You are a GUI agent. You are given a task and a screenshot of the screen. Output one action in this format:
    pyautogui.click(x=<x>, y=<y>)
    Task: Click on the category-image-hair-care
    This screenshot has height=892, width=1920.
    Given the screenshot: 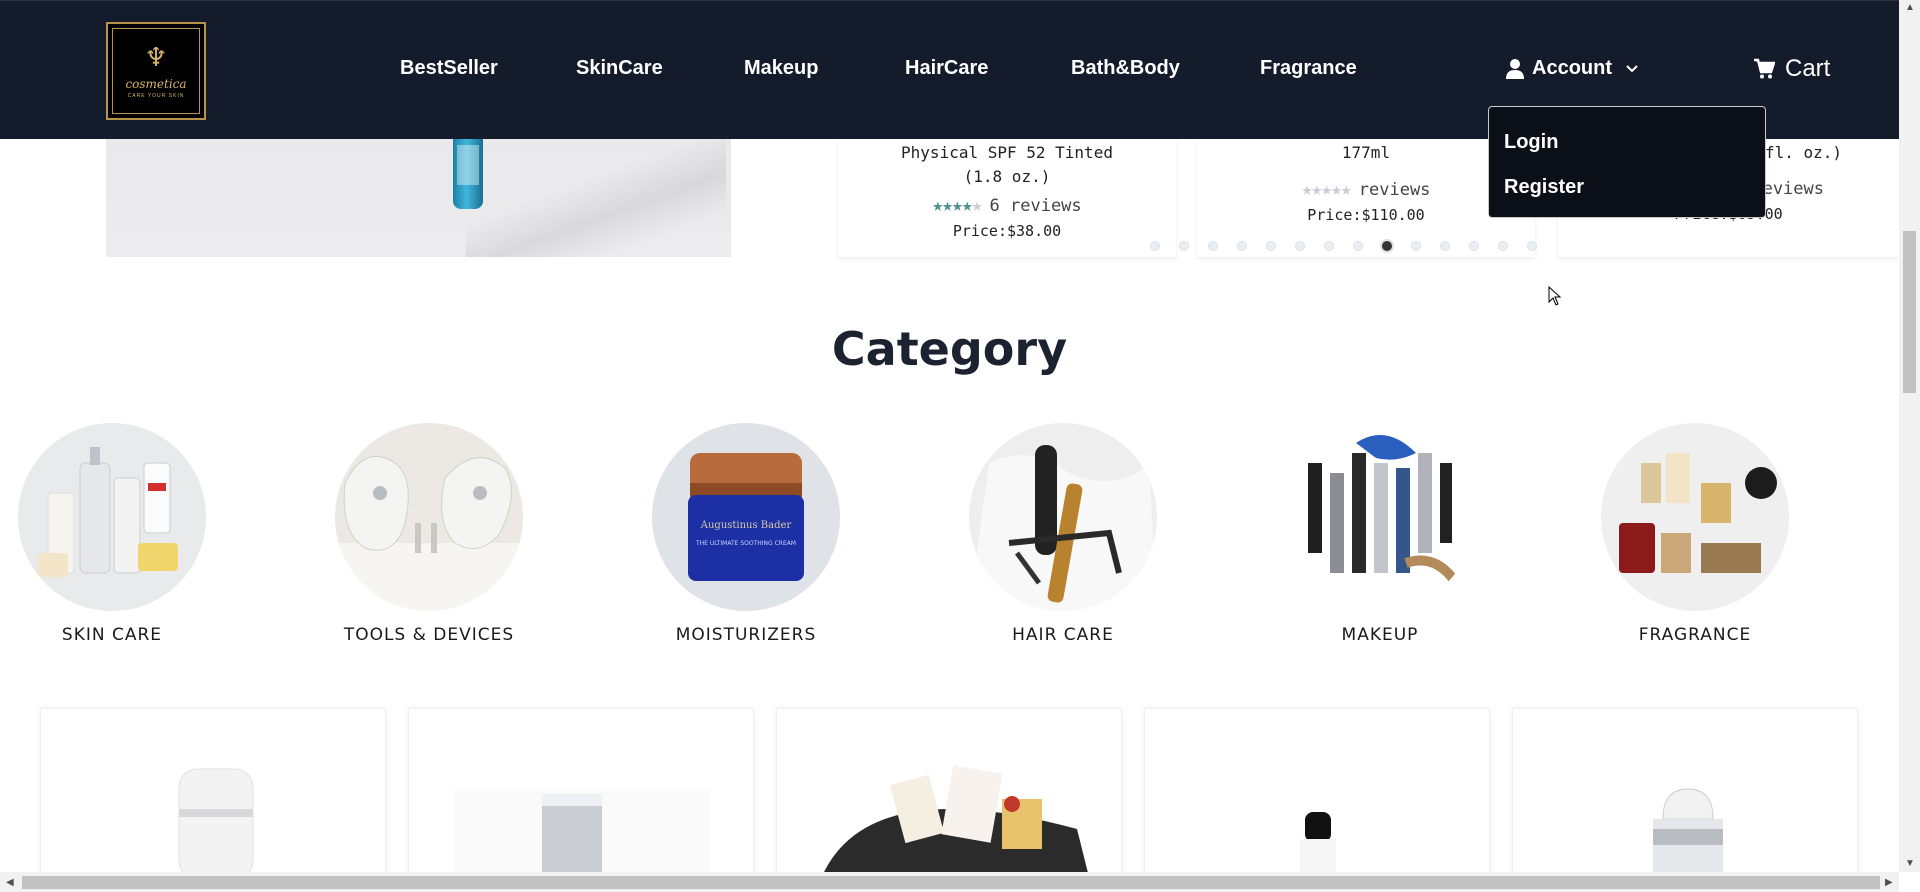 What is the action you would take?
    pyautogui.click(x=1063, y=517)
    